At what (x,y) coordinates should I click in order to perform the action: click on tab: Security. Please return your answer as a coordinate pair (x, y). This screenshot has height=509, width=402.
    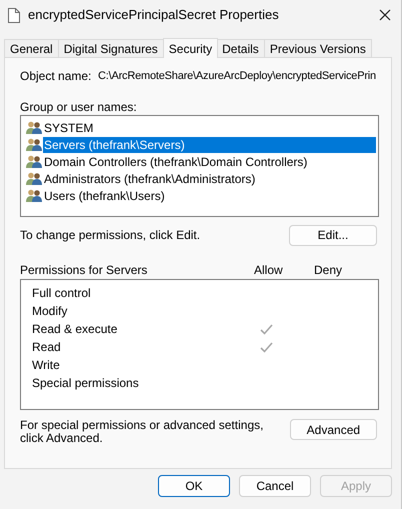
    Looking at the image, I should click on (190, 48).